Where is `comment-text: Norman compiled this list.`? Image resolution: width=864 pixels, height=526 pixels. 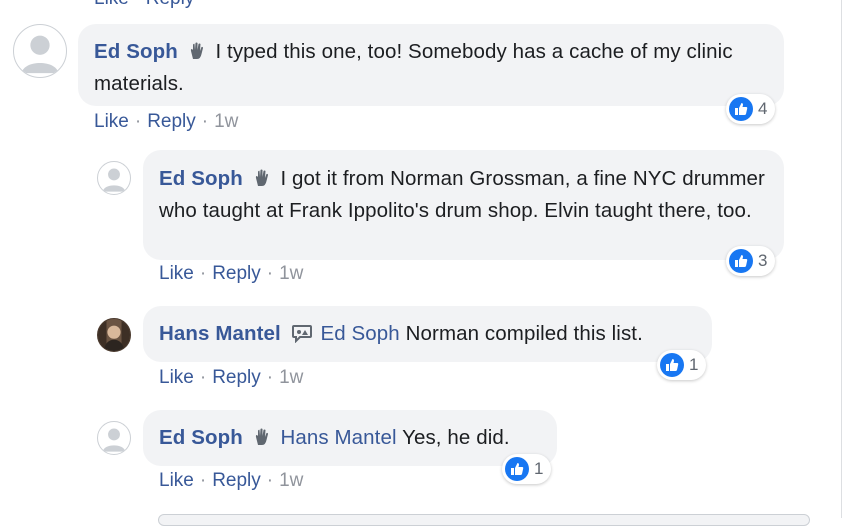
comment-text: Norman compiled this list. is located at coordinates (524, 333).